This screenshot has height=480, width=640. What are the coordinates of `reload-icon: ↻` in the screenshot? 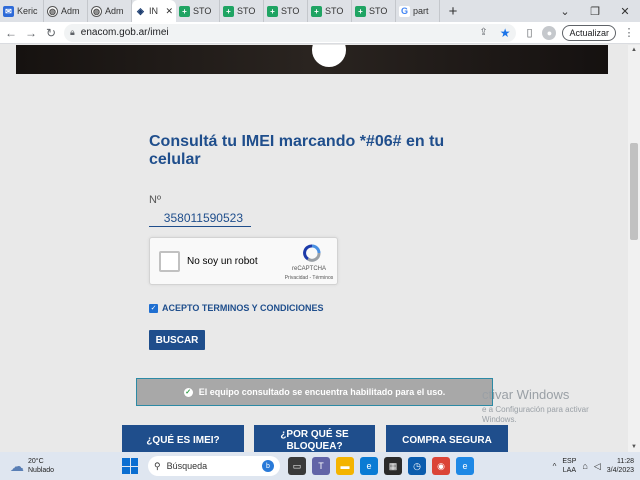 It's located at (51, 33).